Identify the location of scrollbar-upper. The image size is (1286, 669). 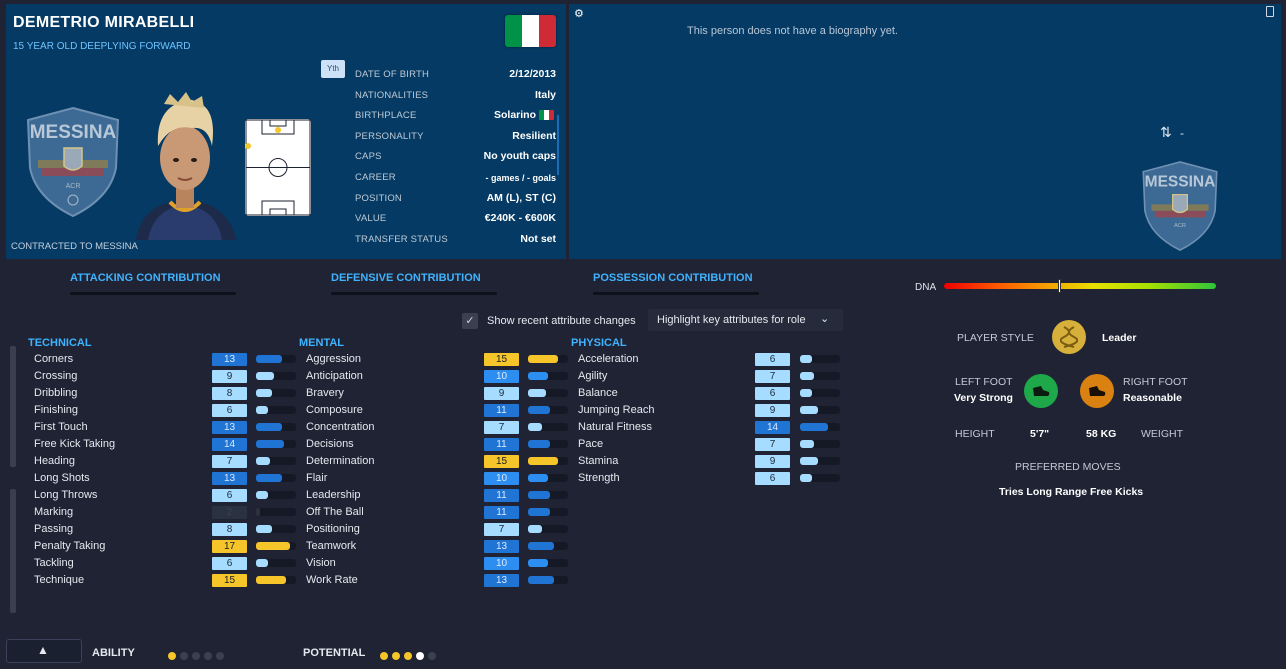
(13, 406).